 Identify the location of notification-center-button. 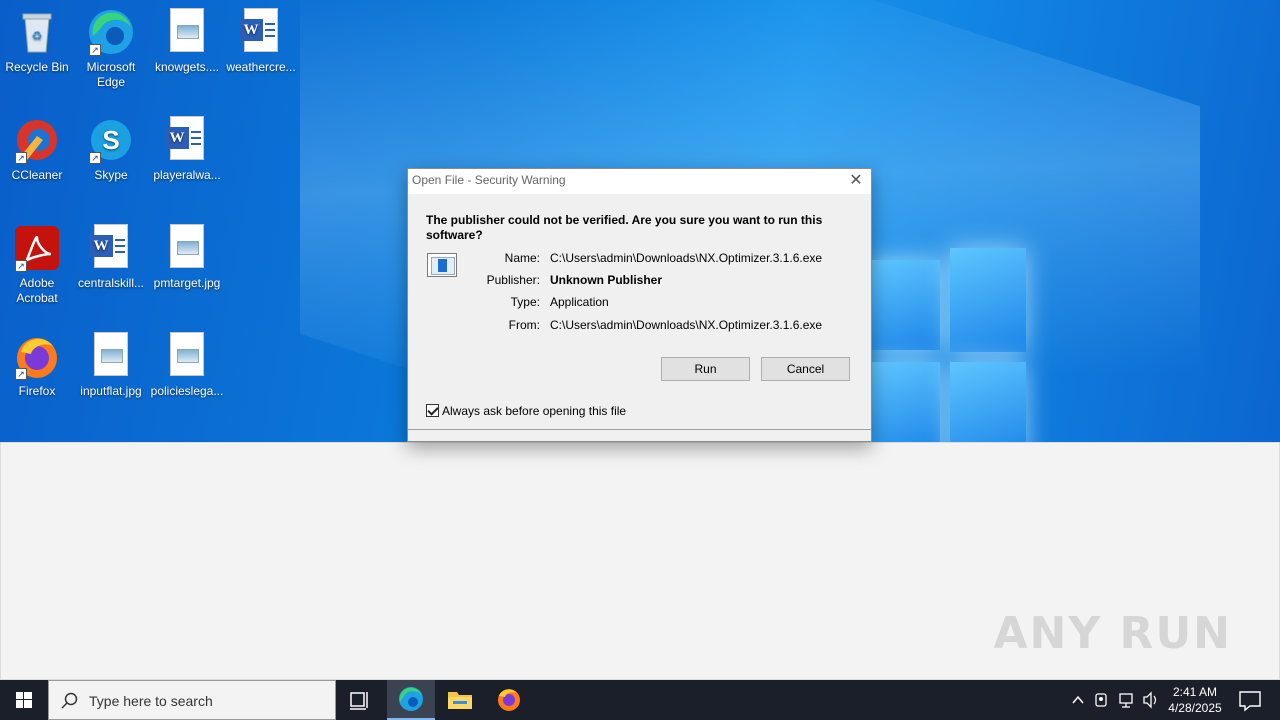
(1250, 700).